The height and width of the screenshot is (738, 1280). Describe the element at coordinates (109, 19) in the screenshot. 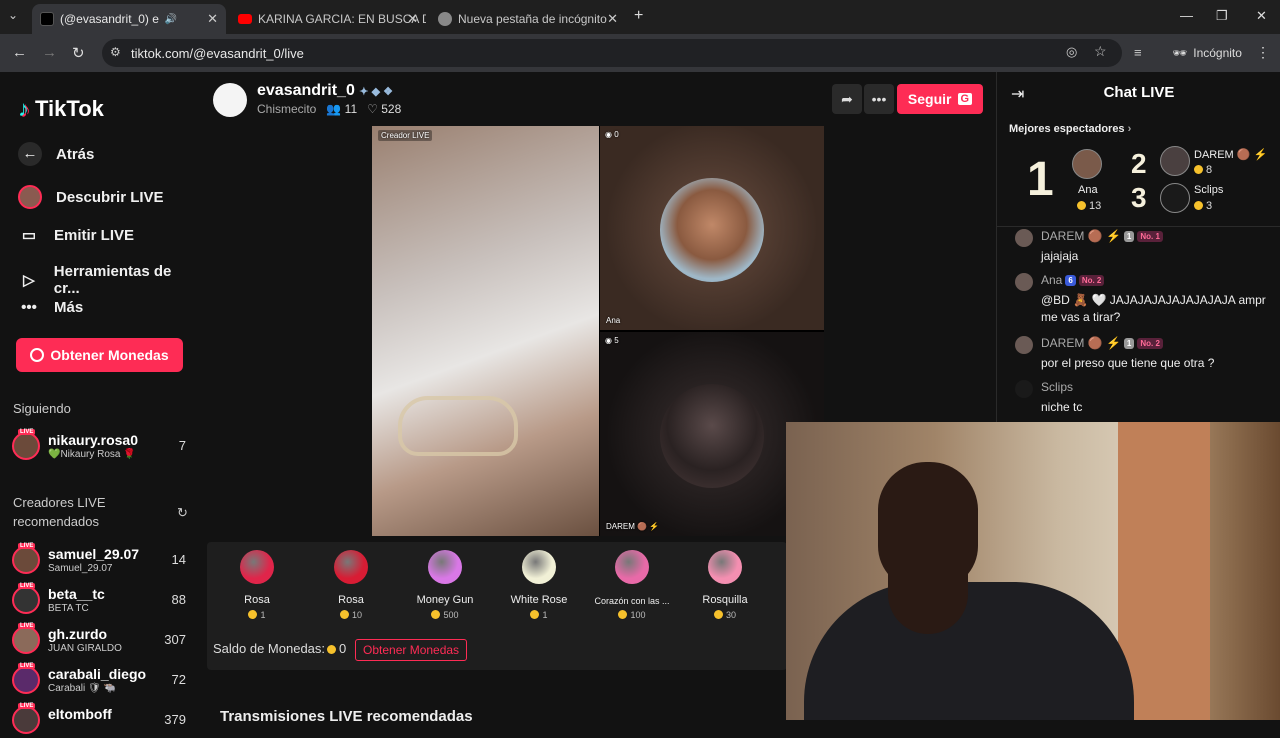

I see `tab-label: (@evasandrit_0) e` at that location.